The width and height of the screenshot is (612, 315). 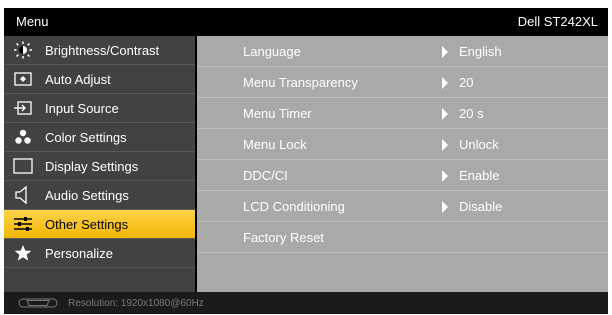 What do you see at coordinates (479, 144) in the screenshot?
I see `setting-value: Unlock` at bounding box center [479, 144].